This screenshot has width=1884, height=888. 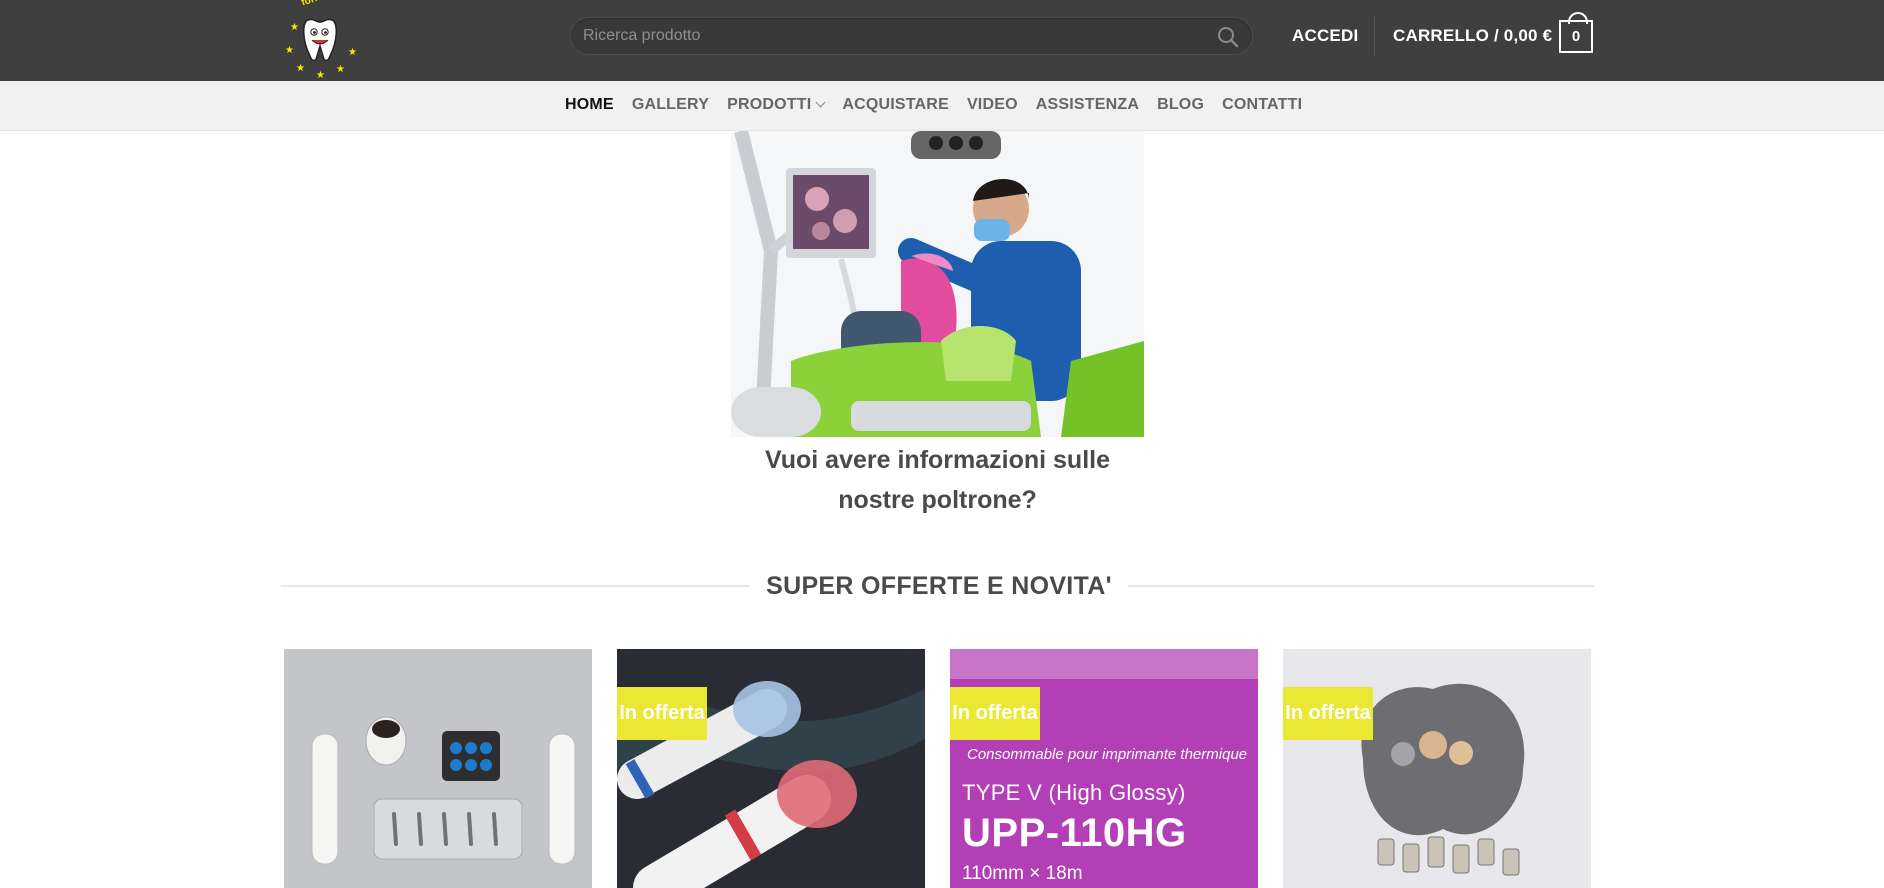 What do you see at coordinates (1180, 105) in the screenshot?
I see `nav-item-blog: BLOG` at bounding box center [1180, 105].